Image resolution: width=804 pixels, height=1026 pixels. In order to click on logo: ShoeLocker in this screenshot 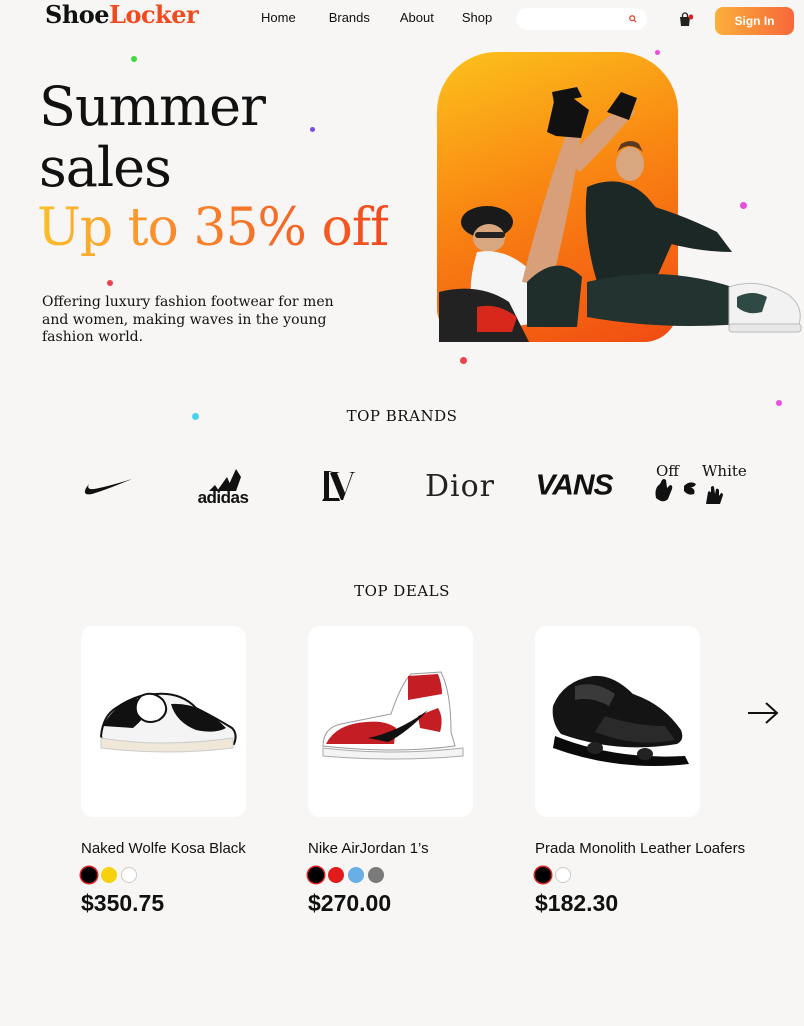, I will do `click(122, 14)`.